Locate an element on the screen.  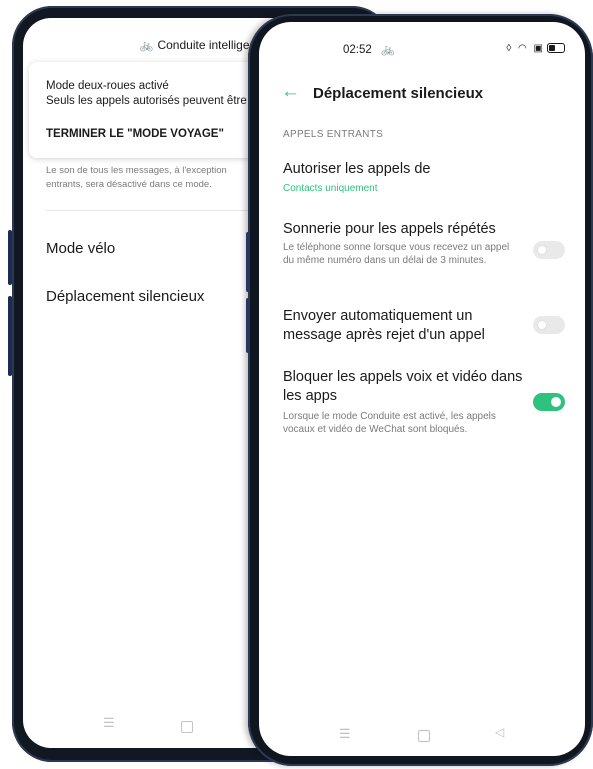
auto-message-toggle is located at coordinates (549, 325).